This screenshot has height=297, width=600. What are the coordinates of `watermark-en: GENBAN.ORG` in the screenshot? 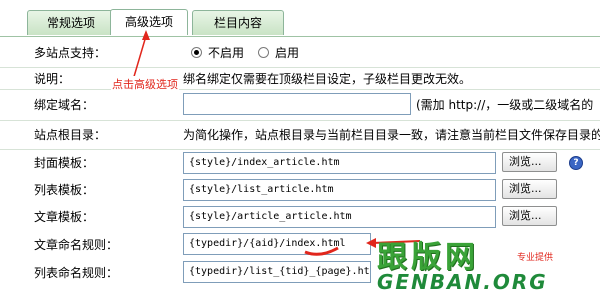 It's located at (462, 282).